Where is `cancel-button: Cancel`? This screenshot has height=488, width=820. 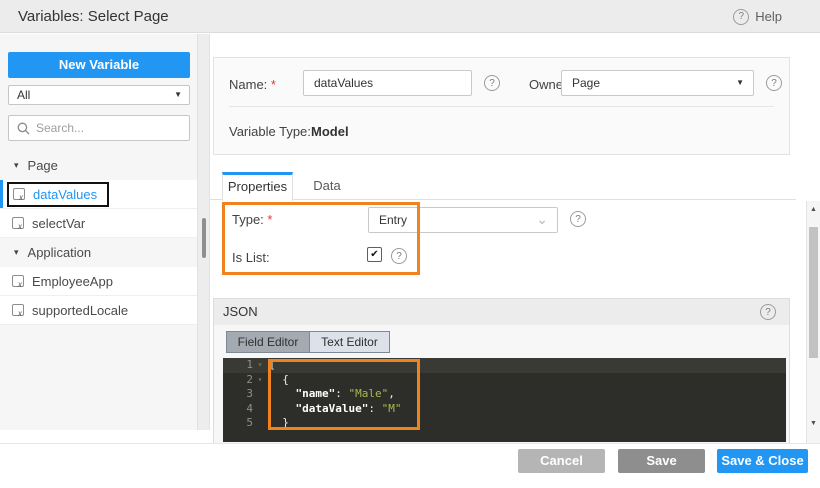
cancel-button: Cancel is located at coordinates (561, 461).